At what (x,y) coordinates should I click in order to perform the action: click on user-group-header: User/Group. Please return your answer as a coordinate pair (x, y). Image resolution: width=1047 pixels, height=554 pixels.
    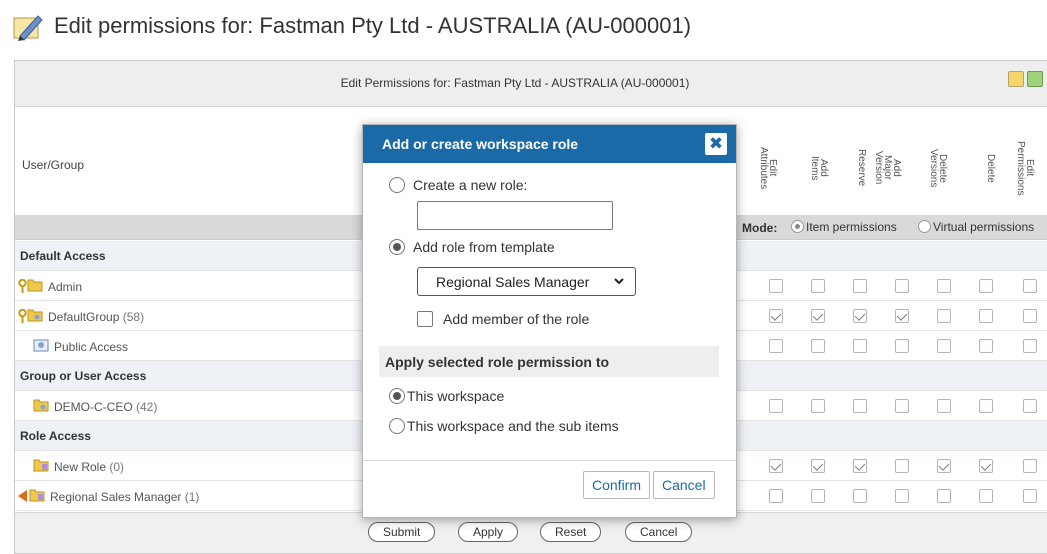
    Looking at the image, I should click on (53, 165).